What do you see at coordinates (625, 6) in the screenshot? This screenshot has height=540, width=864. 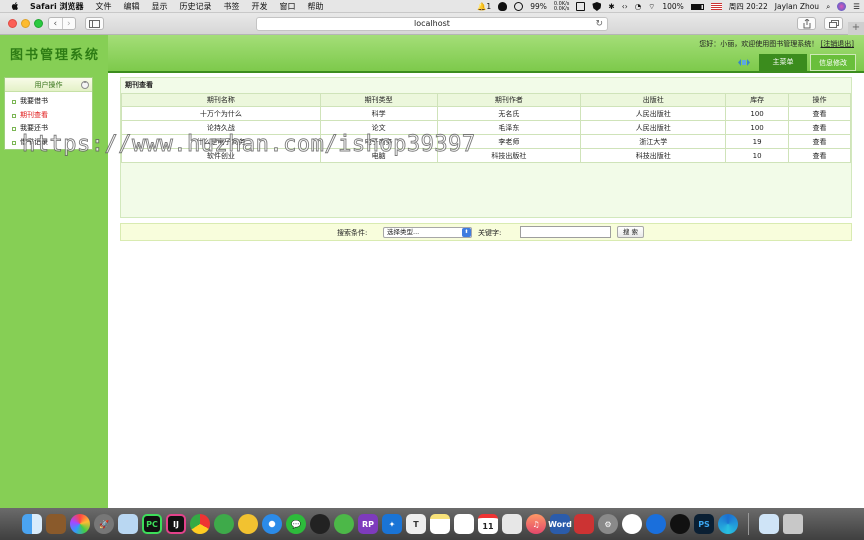 I see `code-icon: ‹›` at bounding box center [625, 6].